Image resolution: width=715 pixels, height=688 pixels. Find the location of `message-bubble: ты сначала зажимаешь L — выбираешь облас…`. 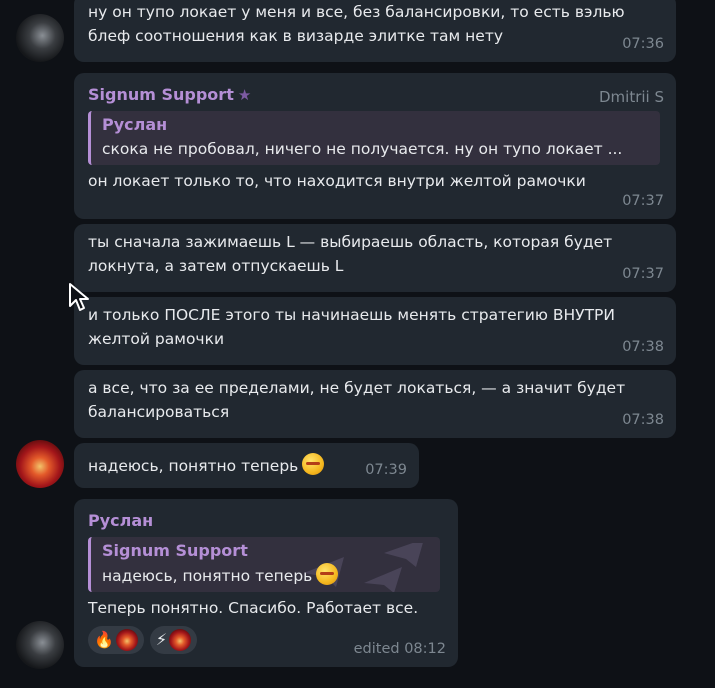

message-bubble: ты сначала зажимаешь L — выбираешь облас… is located at coordinates (375, 258).